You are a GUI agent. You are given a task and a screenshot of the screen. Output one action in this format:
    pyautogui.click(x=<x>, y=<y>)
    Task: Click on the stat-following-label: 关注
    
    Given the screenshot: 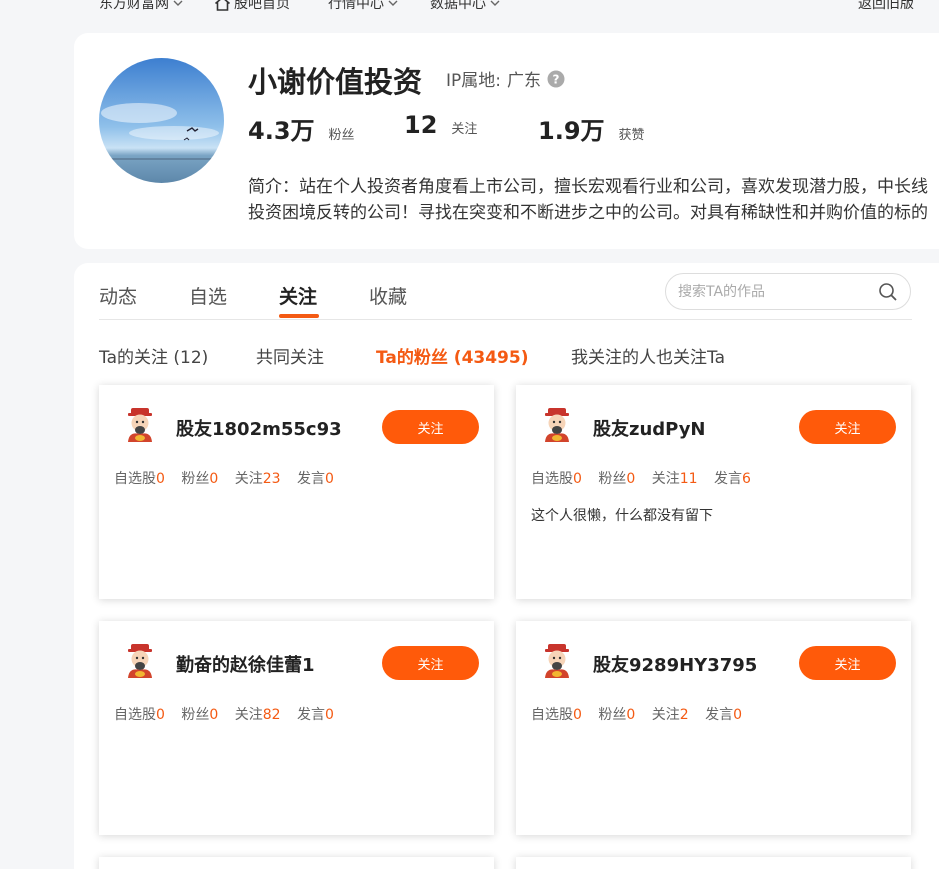 What is the action you would take?
    pyautogui.click(x=464, y=129)
    